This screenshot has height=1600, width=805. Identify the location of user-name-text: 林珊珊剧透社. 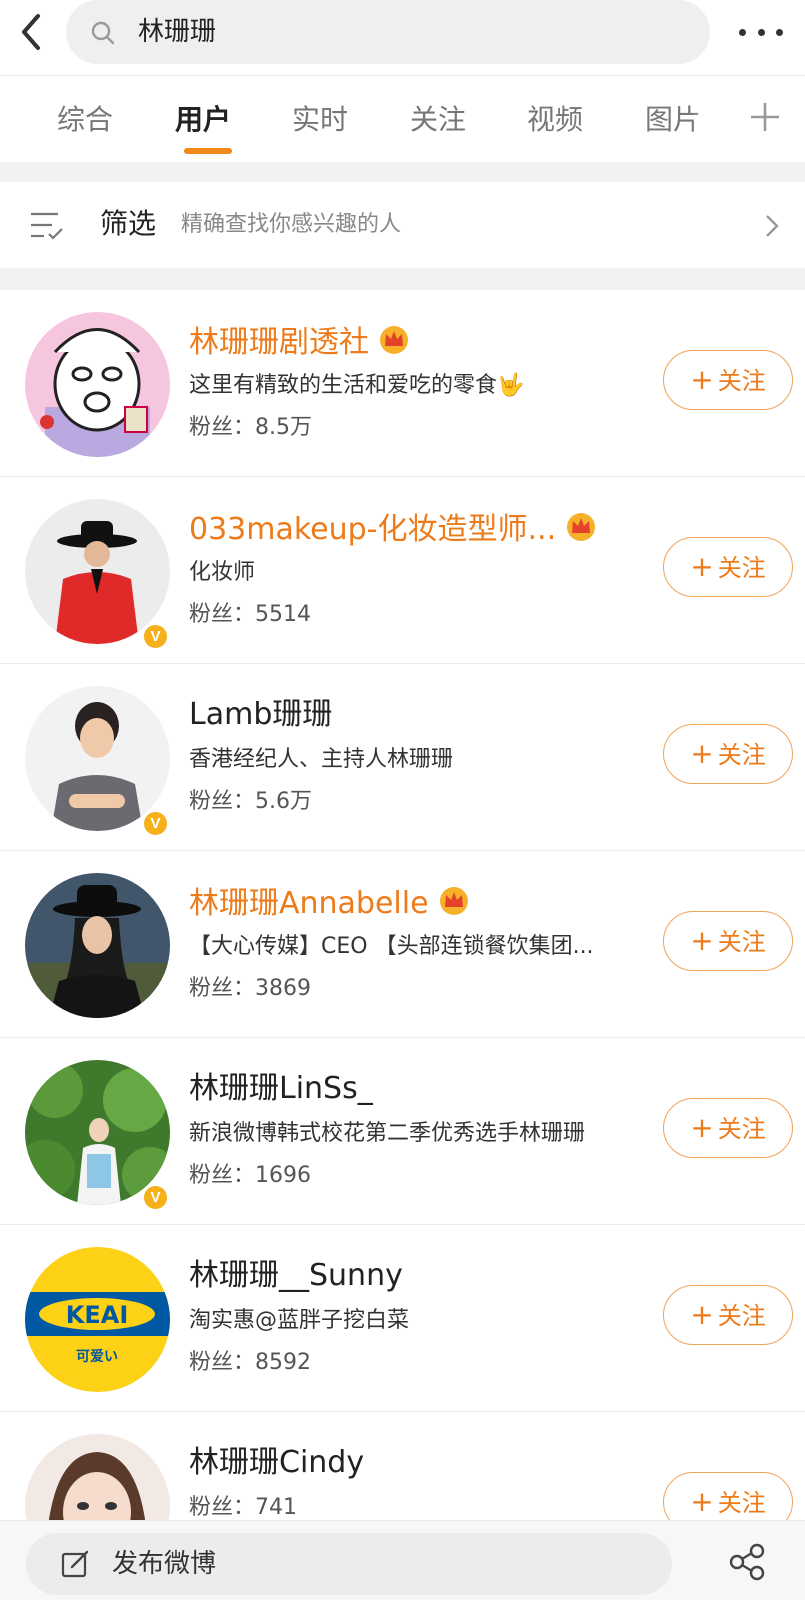
(279, 342).